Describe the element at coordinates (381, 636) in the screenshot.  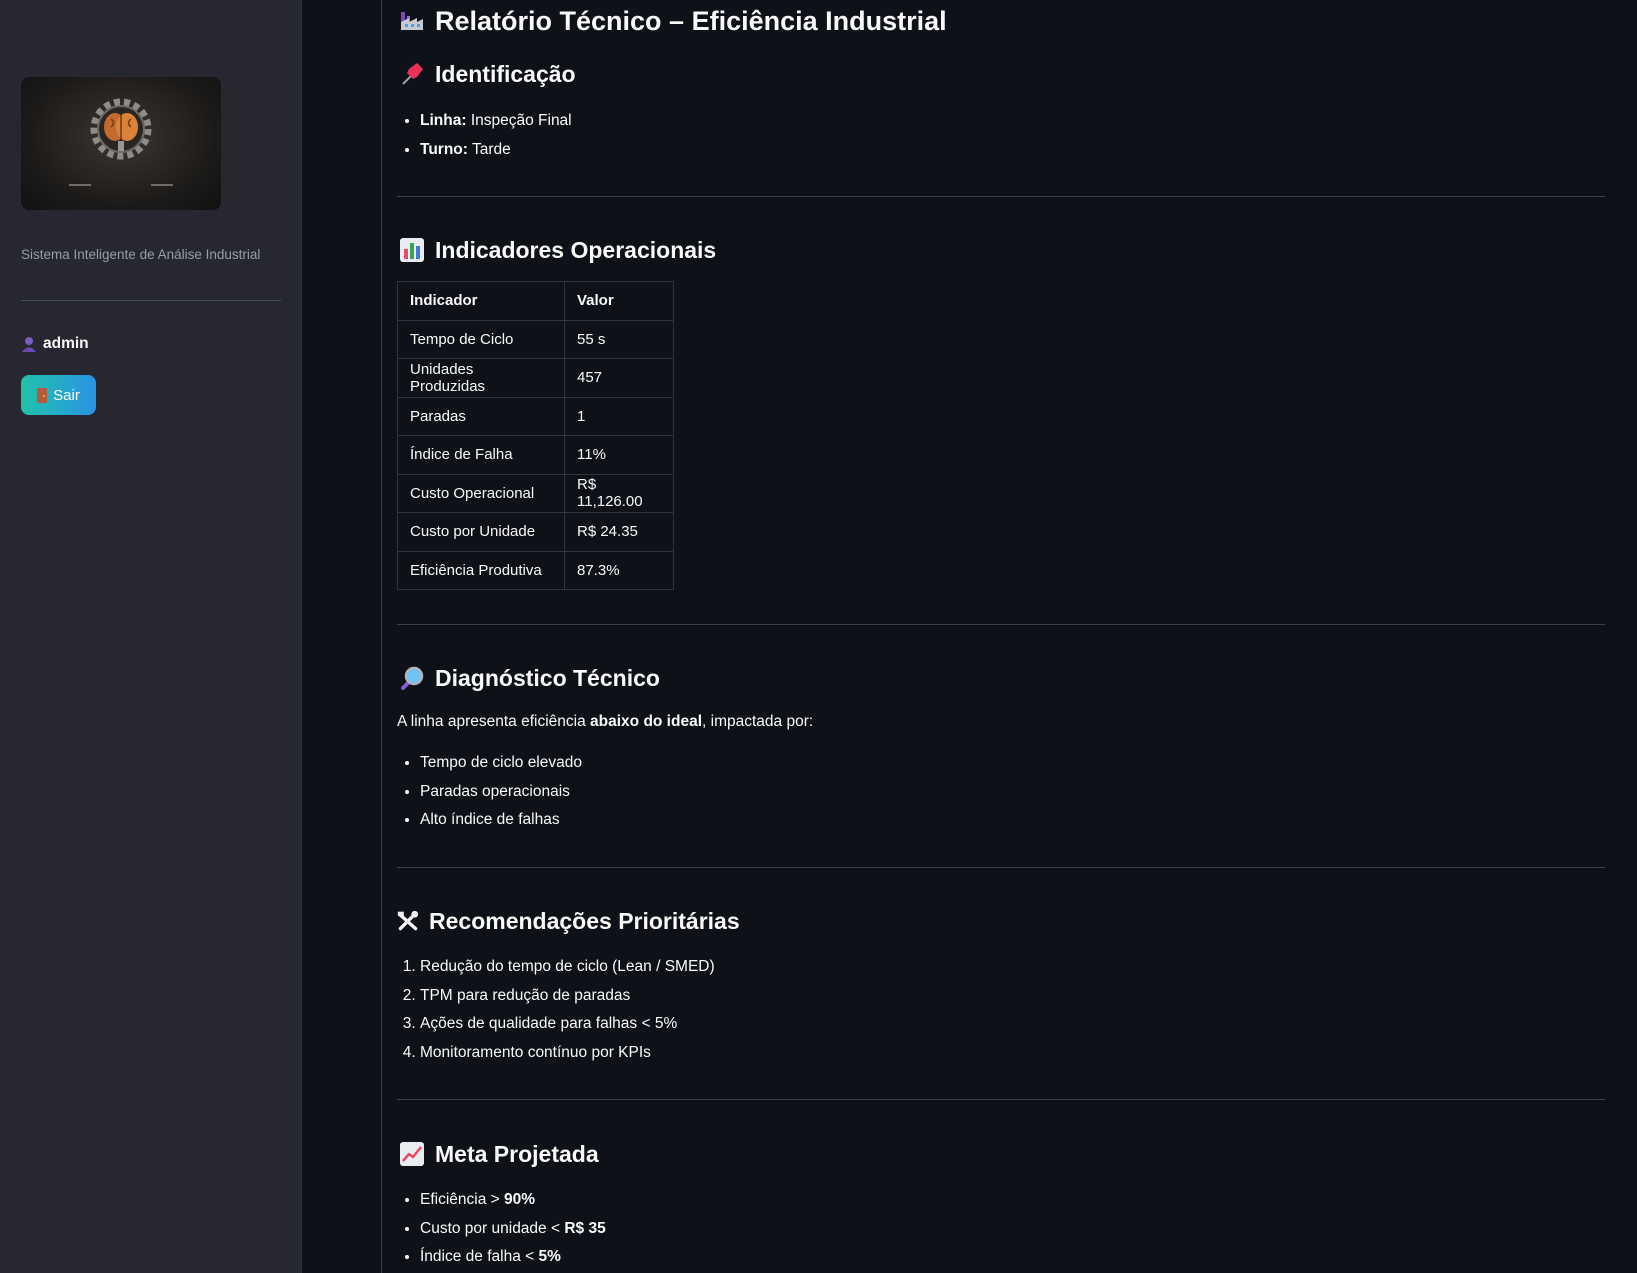
I see `content-left-border` at that location.